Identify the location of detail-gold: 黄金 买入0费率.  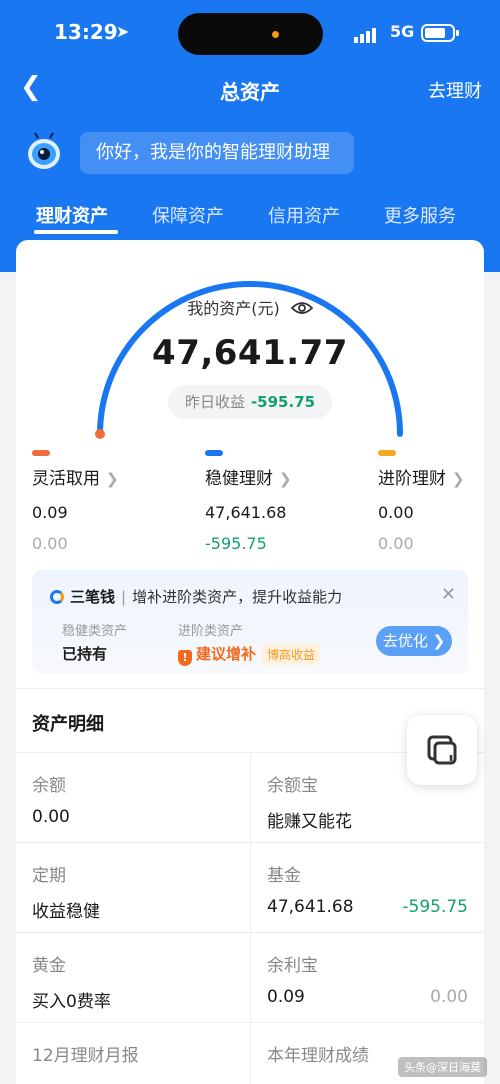
(133, 977).